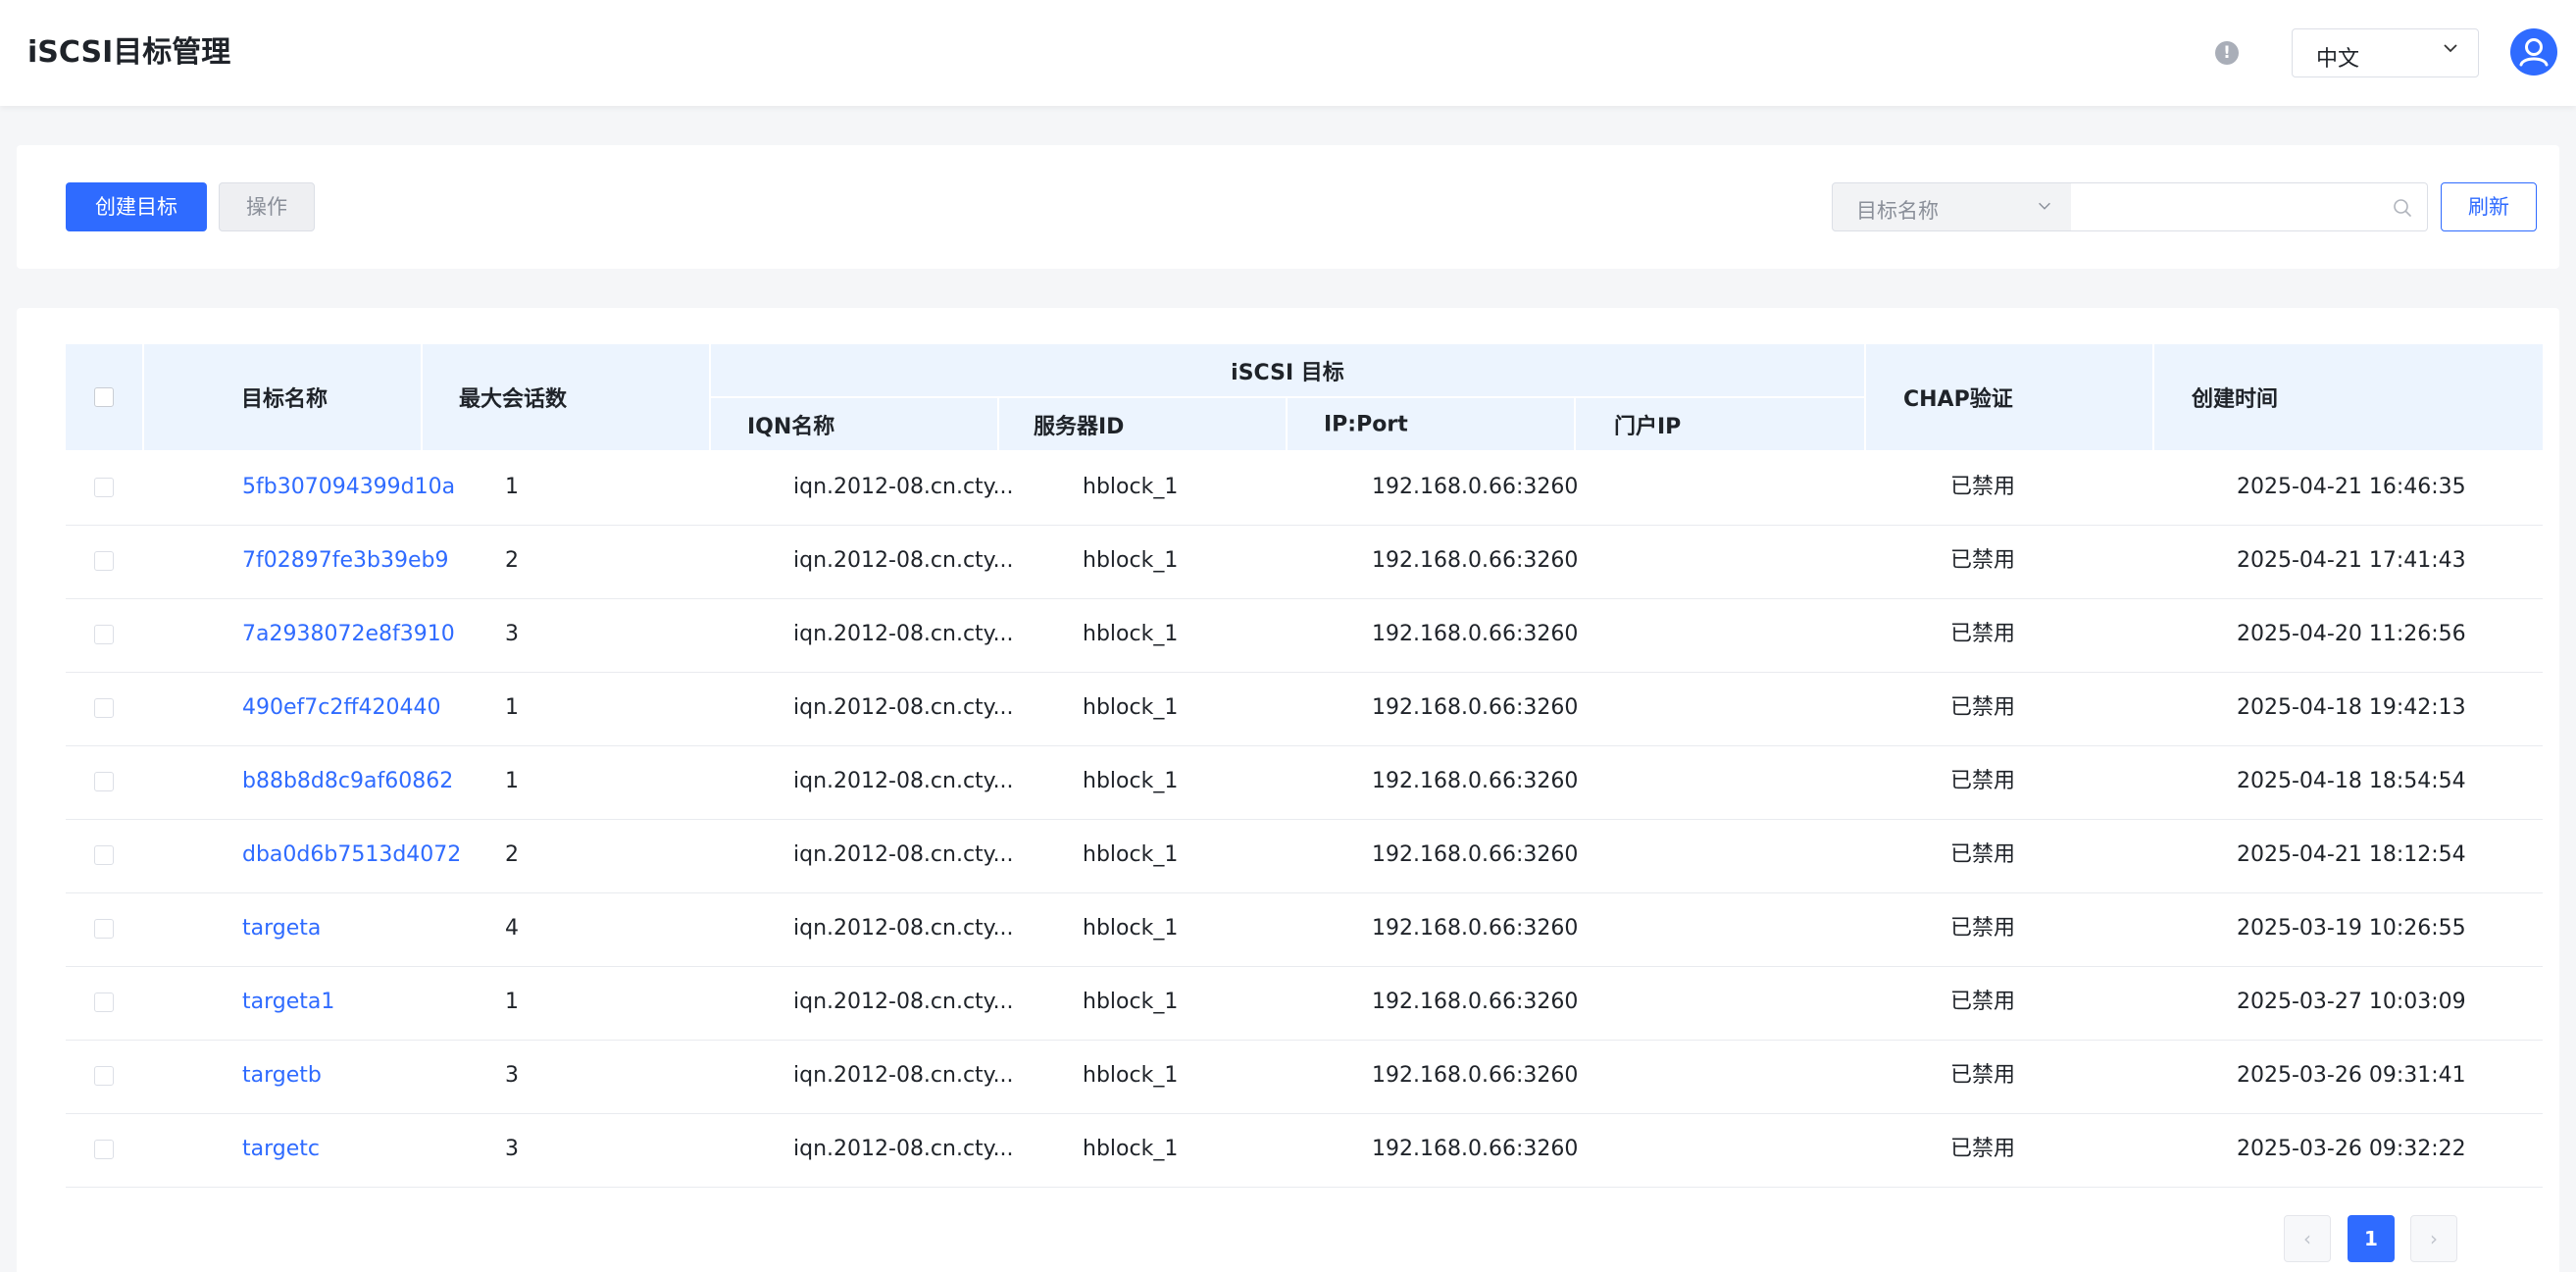 The width and height of the screenshot is (2576, 1272). Describe the element at coordinates (512, 928) in the screenshot. I see `max-sessions-cell: 4` at that location.